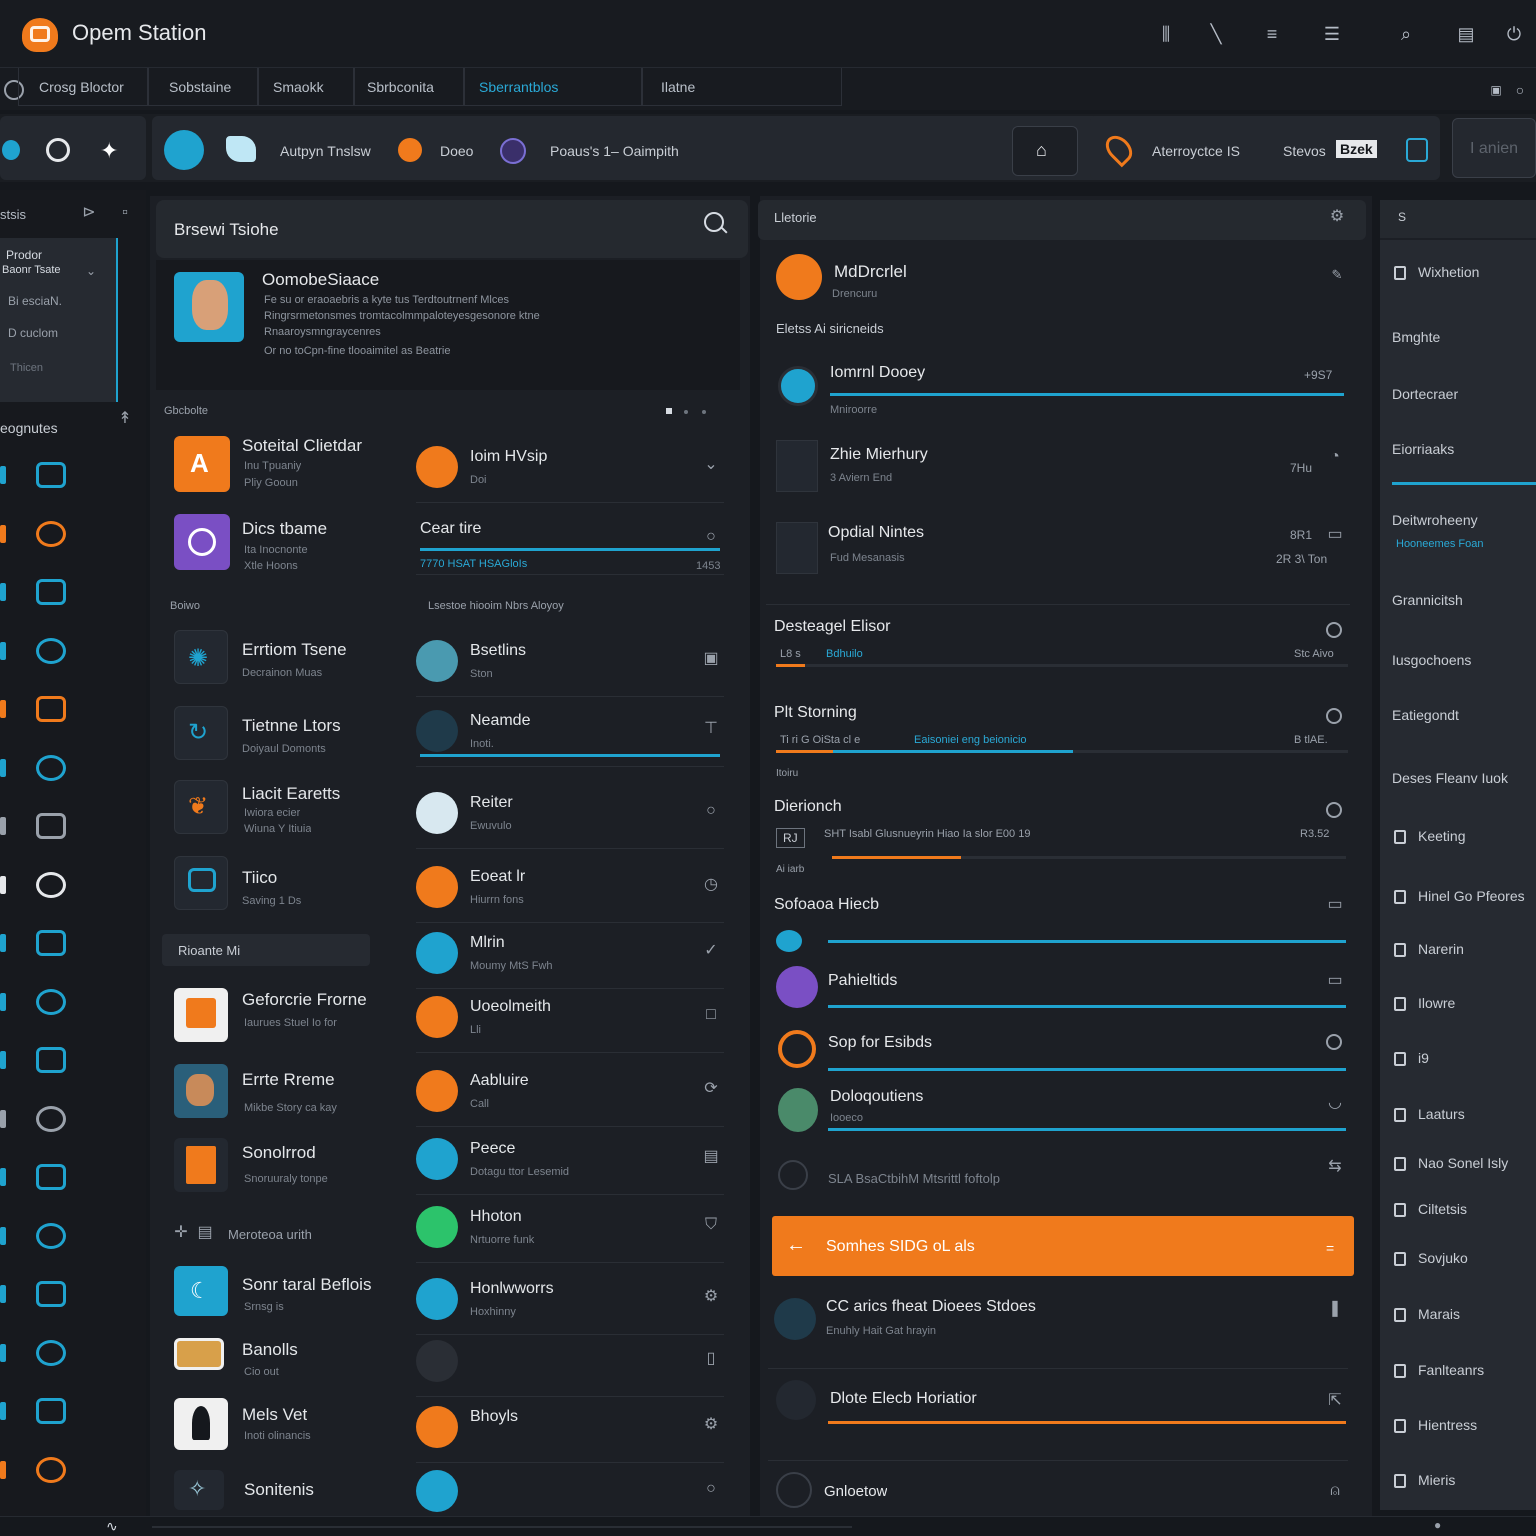 The height and width of the screenshot is (1536, 1536). Describe the element at coordinates (1476, 836) in the screenshot. I see `right-sidebar-item: Keeting` at that location.